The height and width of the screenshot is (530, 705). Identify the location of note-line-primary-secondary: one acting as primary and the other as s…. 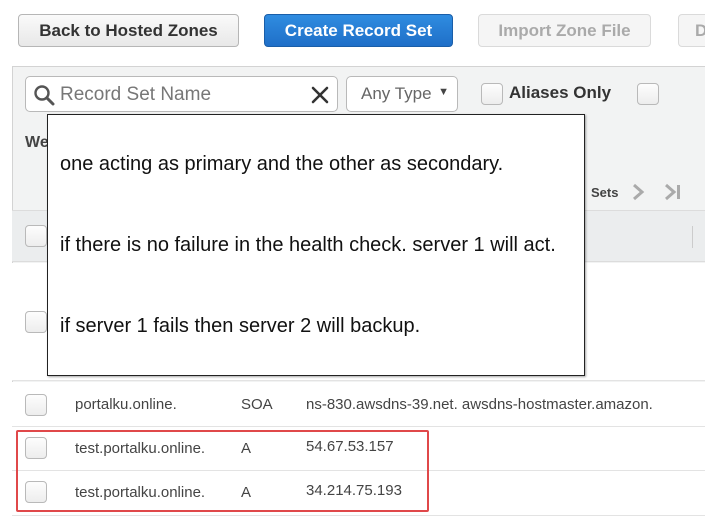
(282, 164).